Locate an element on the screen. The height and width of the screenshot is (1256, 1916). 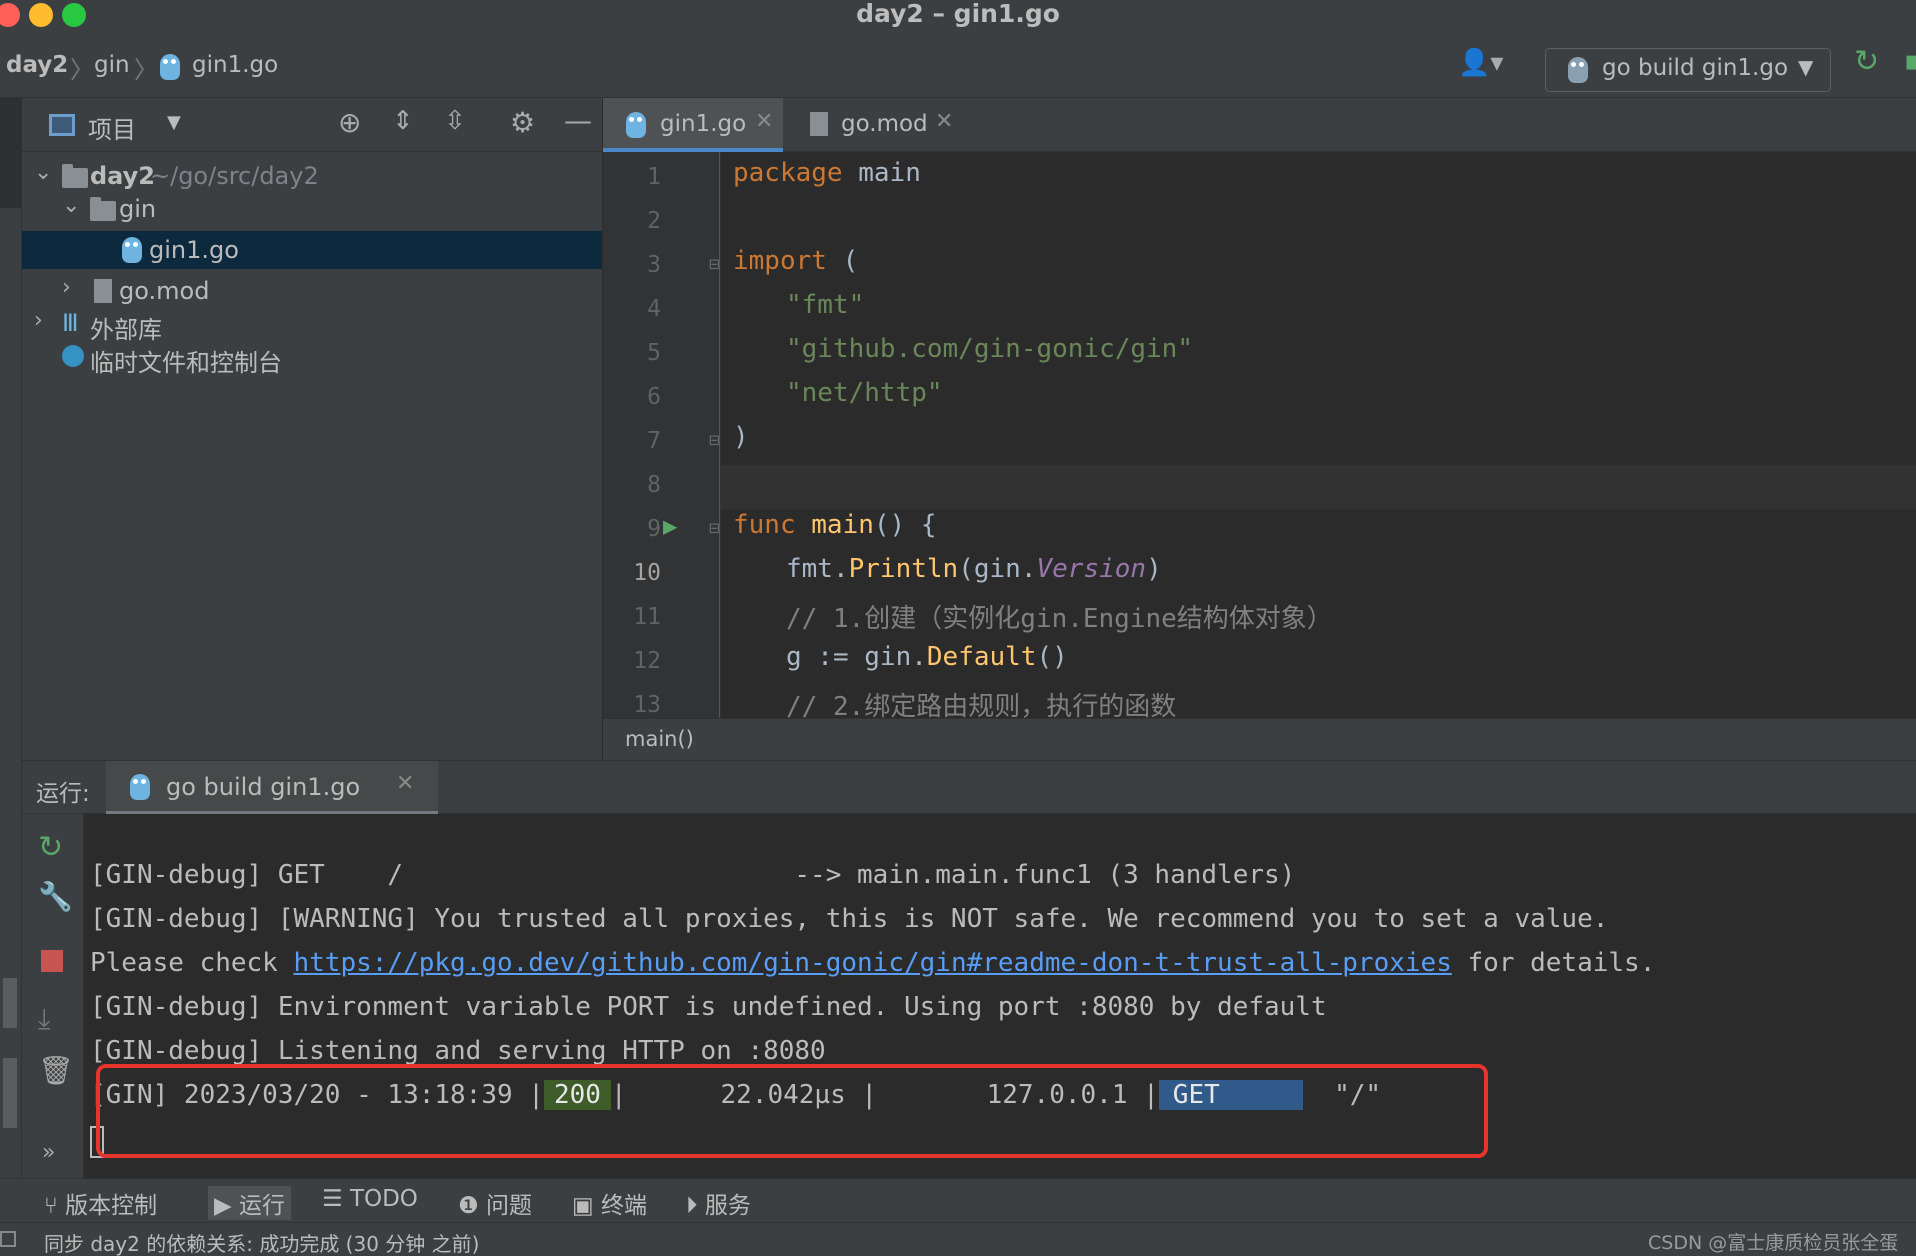
console-text: Please check is located at coordinates (192, 963).